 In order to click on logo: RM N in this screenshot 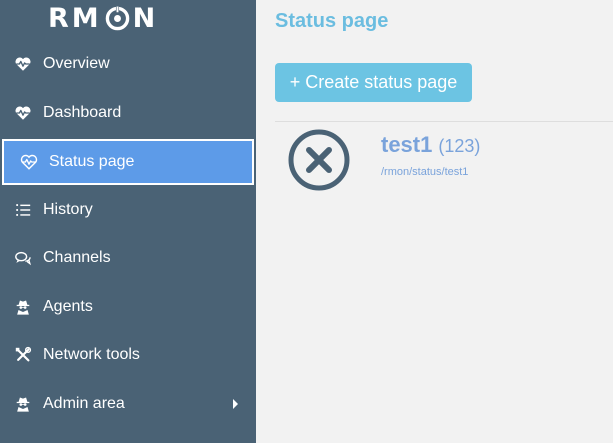, I will do `click(103, 18)`.